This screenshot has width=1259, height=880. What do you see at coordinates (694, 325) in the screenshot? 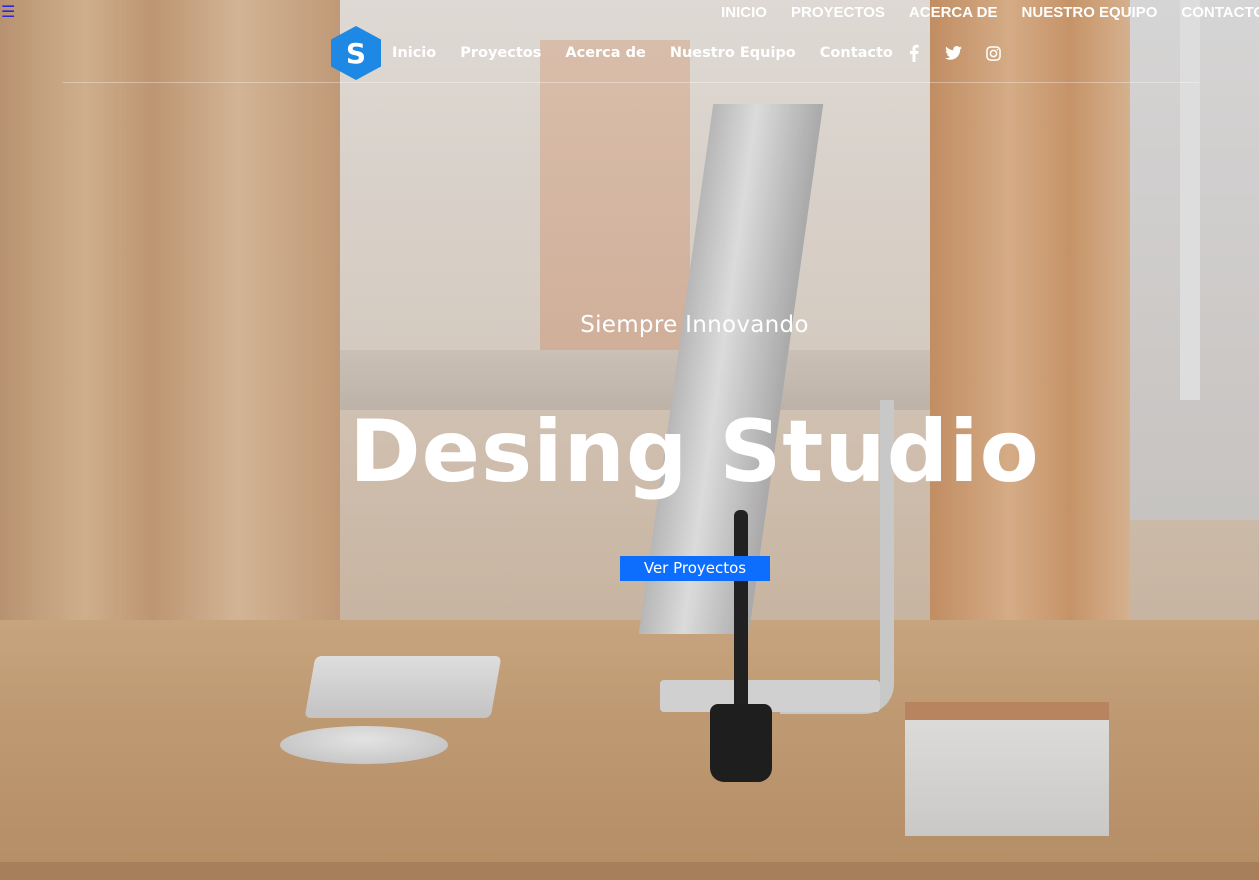
I see `hero-tagline: Siempre Innovando` at bounding box center [694, 325].